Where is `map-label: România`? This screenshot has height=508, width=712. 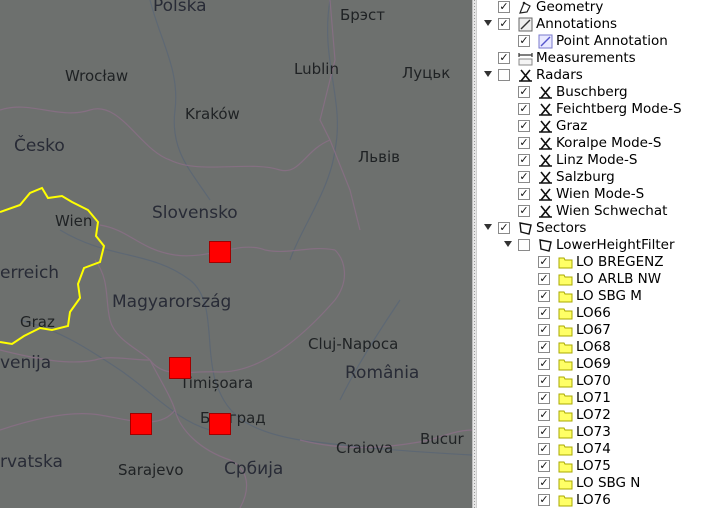 map-label: România is located at coordinates (382, 373).